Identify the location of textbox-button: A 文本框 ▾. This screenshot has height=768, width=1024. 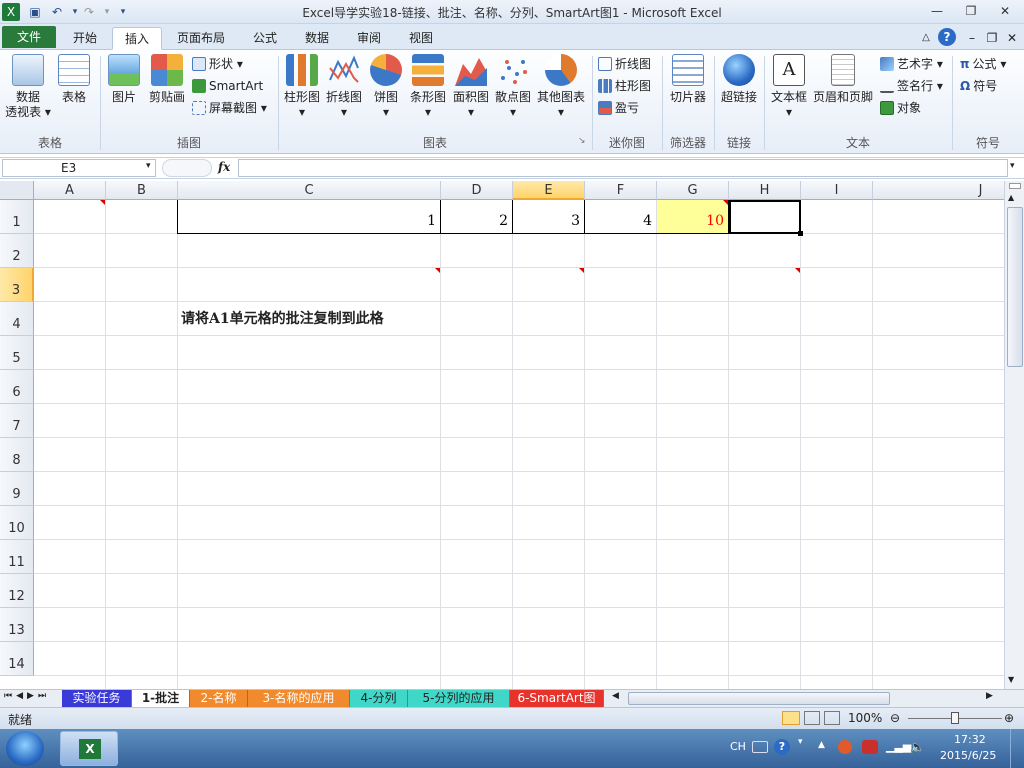
(789, 87).